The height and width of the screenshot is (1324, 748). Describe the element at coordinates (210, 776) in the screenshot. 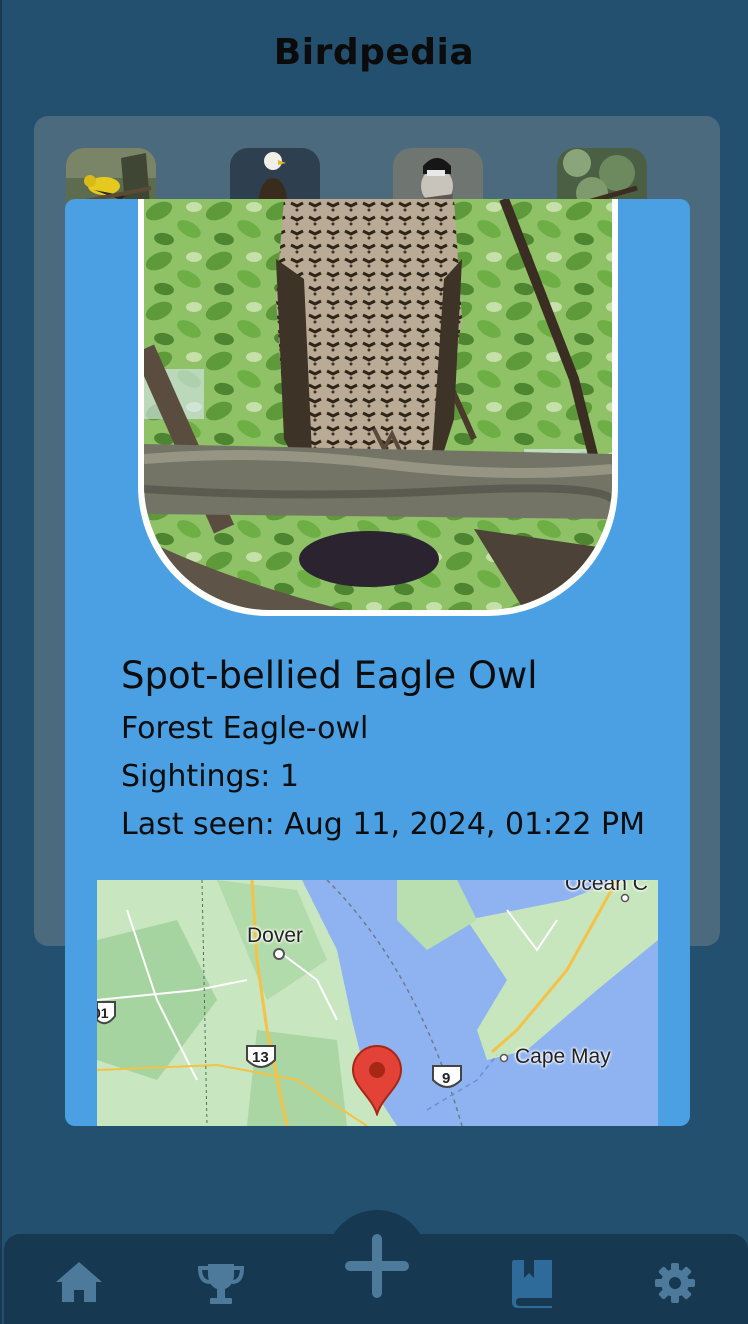

I see `sightings-count: Sightings: 1` at that location.